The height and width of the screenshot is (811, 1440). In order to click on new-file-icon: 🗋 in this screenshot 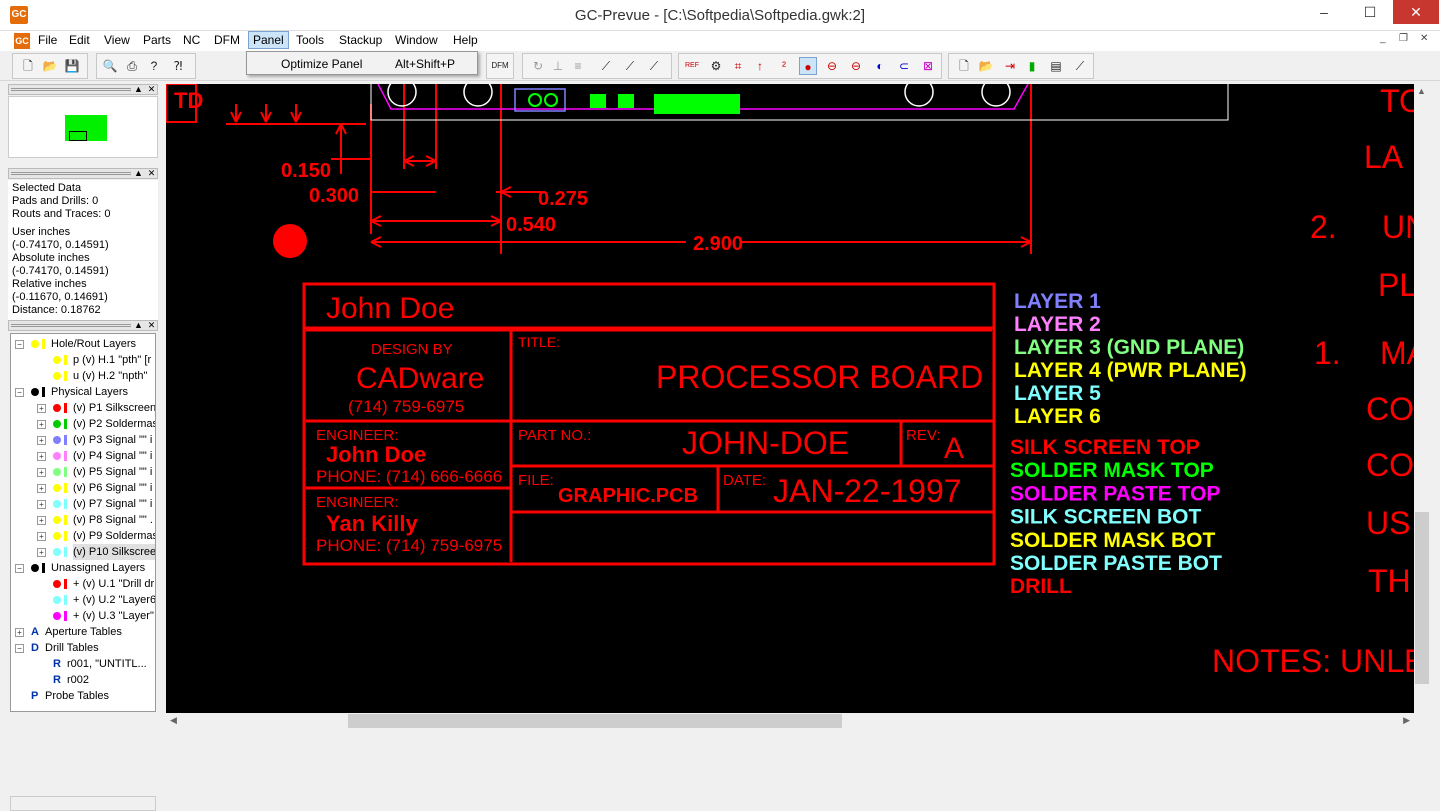, I will do `click(28, 66)`.